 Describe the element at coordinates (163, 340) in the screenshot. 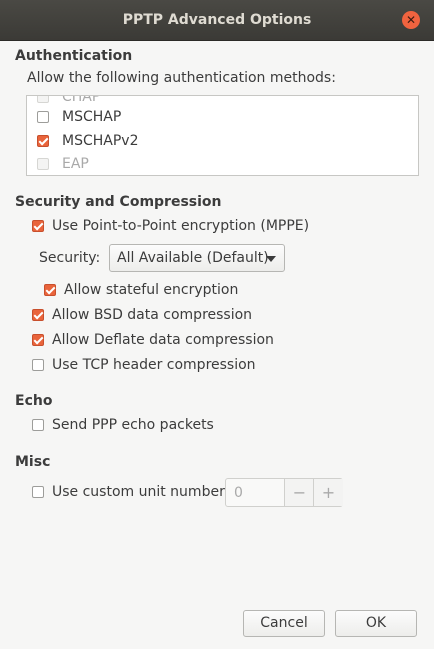

I see `deflate-label: Allow Deflate data compression` at that location.